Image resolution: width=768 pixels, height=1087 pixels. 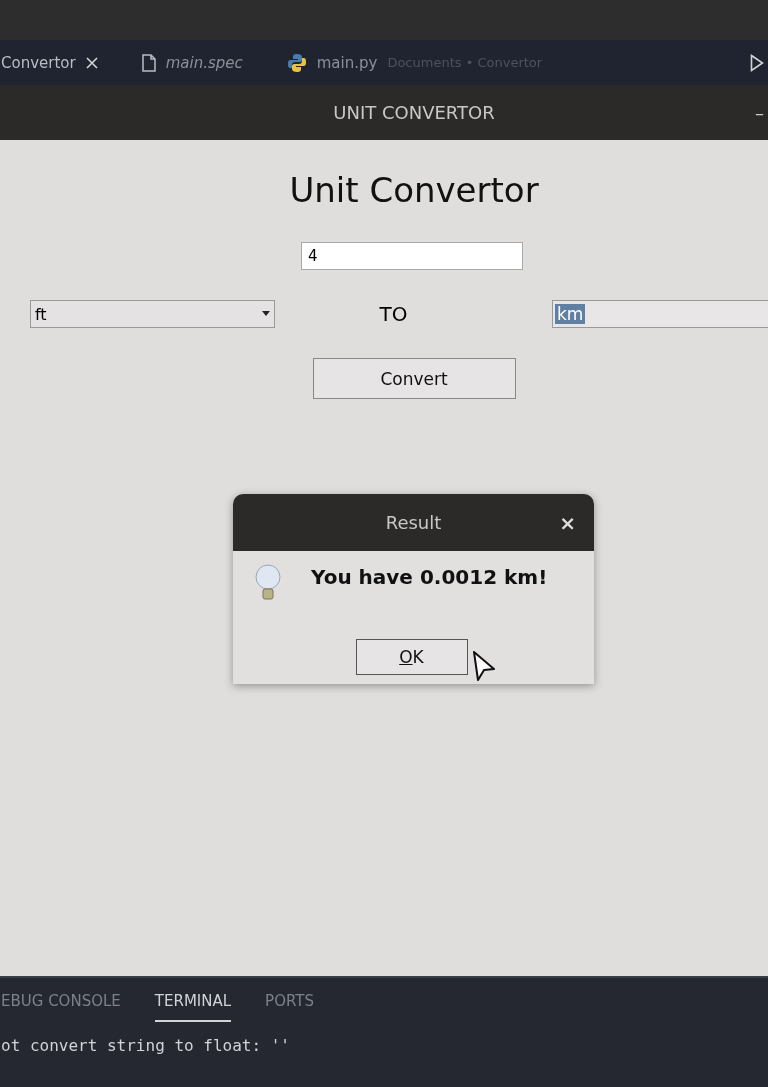 I want to click on play-icon, so click(x=757, y=62).